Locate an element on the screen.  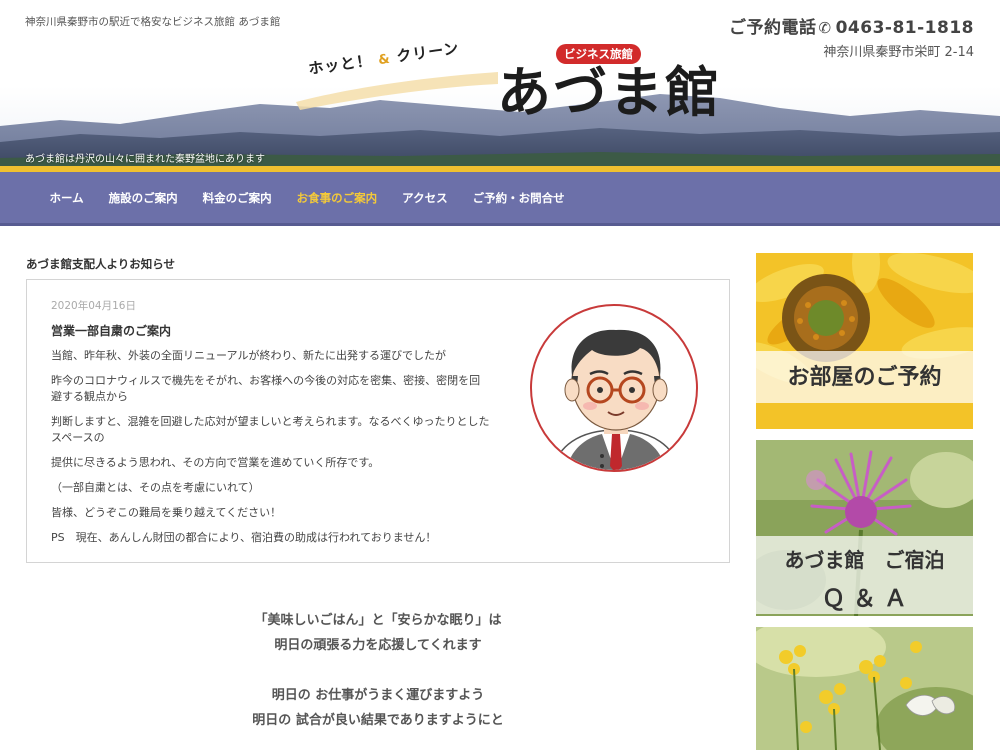
notice-title: 営業一部自粛のご案内 is located at coordinates (111, 331).